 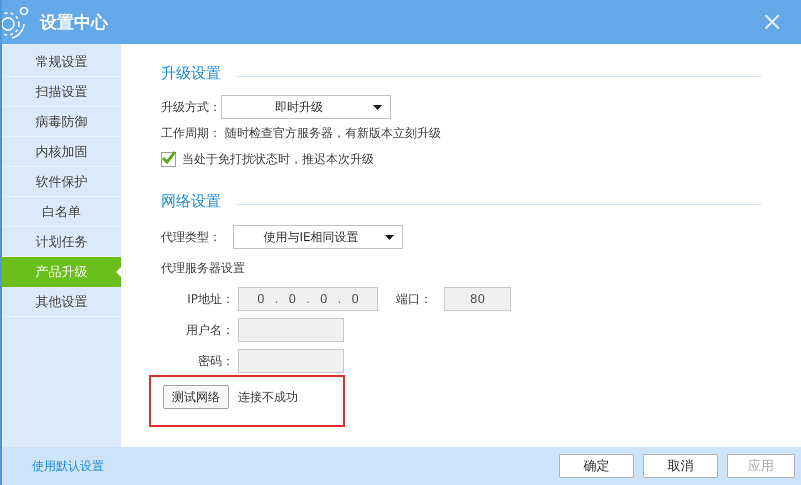 What do you see at coordinates (203, 268) in the screenshot?
I see `section-label: 代理服务器设置` at bounding box center [203, 268].